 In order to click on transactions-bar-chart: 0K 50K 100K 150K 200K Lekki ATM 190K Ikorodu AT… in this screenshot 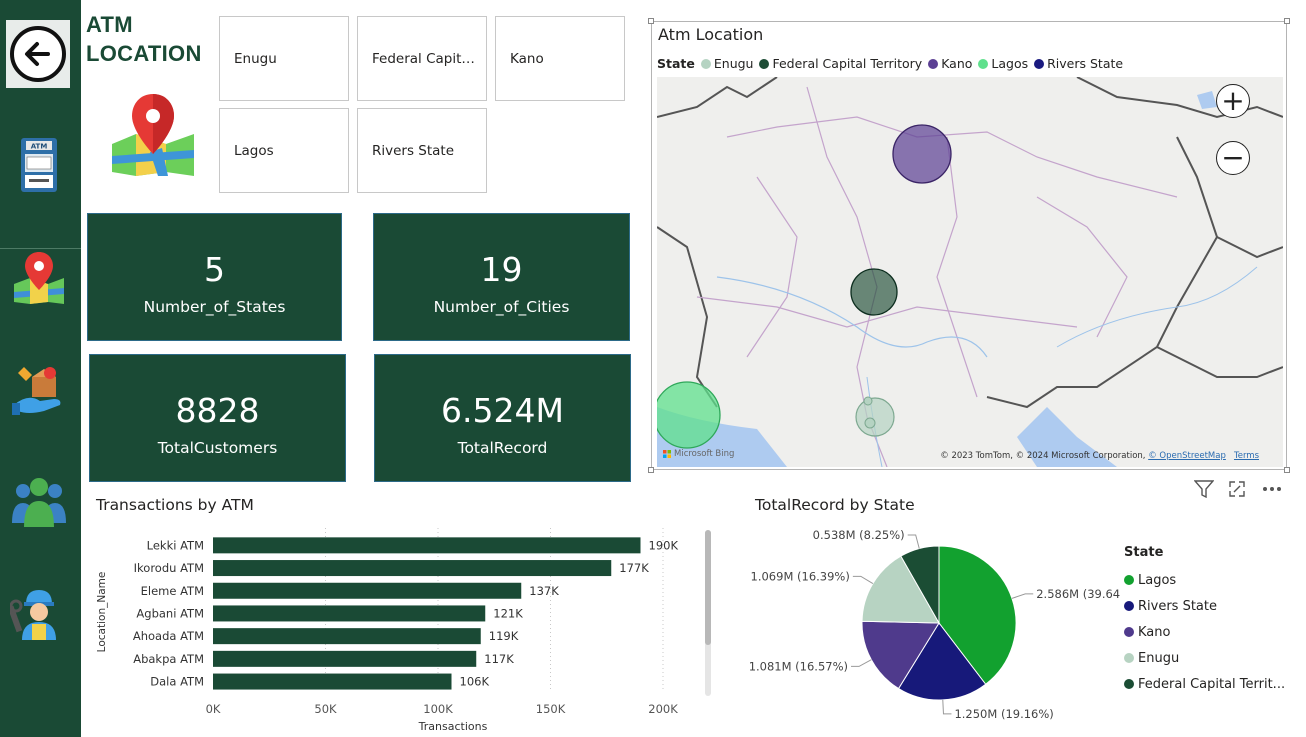, I will do `click(400, 627)`.